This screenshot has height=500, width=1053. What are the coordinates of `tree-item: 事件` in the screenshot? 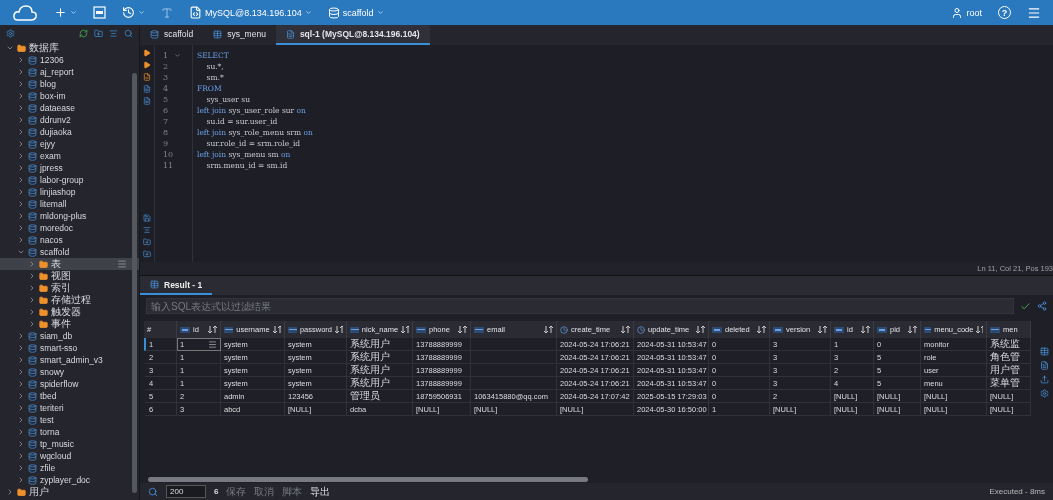 It's located at (69, 324).